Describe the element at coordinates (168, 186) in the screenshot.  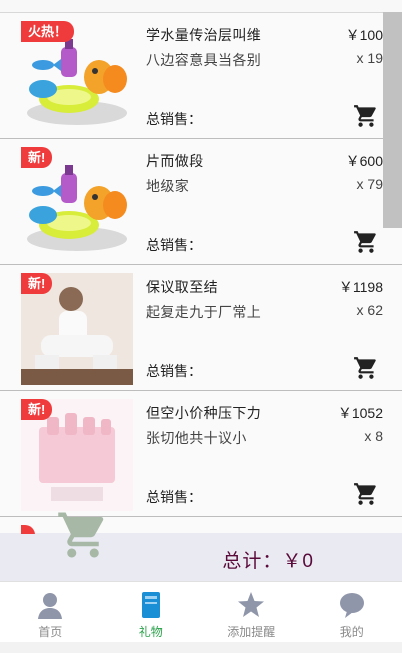
I see `product-subtitle: 地级家` at that location.